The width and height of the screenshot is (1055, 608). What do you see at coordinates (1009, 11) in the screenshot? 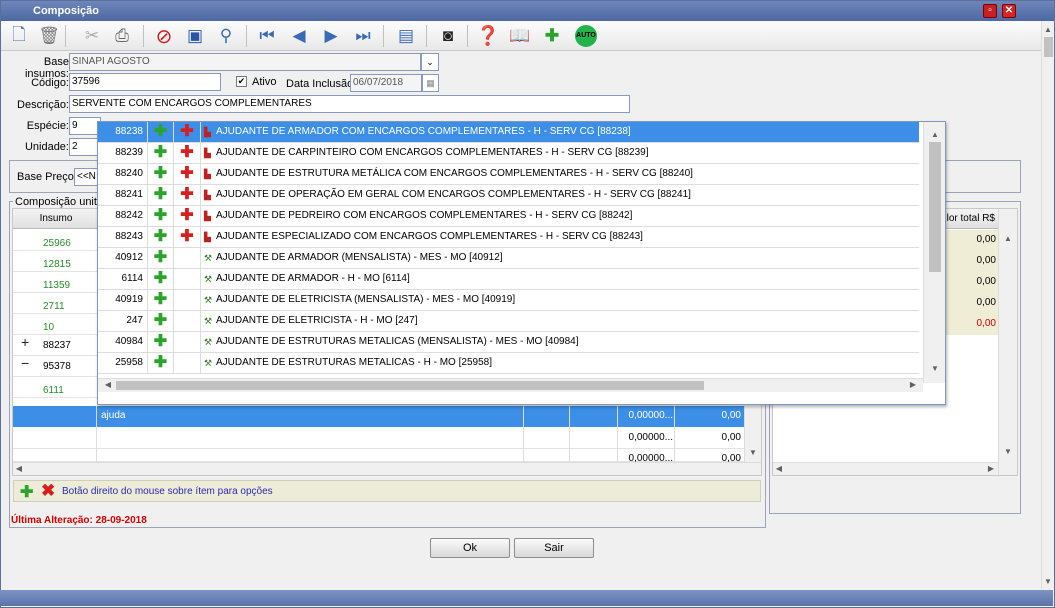
I see `close-icon: ✕` at bounding box center [1009, 11].